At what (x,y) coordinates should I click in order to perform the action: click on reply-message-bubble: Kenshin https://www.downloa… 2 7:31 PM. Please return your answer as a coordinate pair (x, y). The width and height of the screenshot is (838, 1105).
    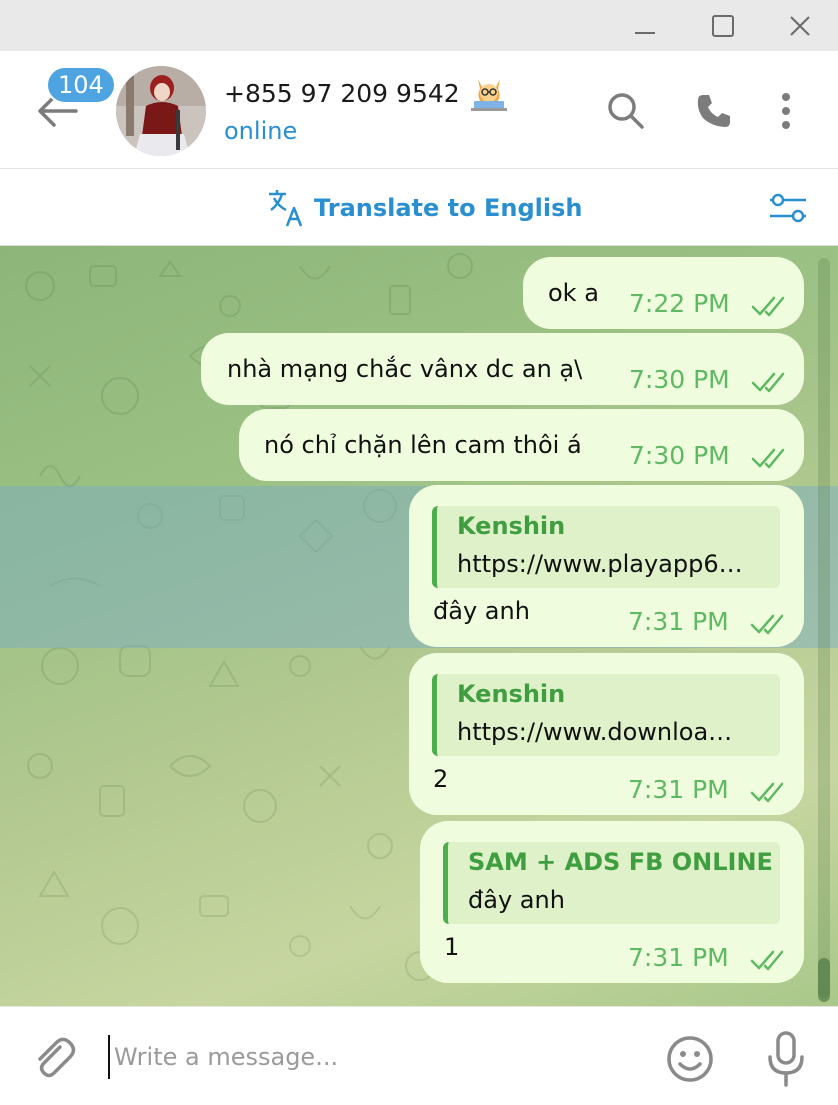
    Looking at the image, I should click on (606, 734).